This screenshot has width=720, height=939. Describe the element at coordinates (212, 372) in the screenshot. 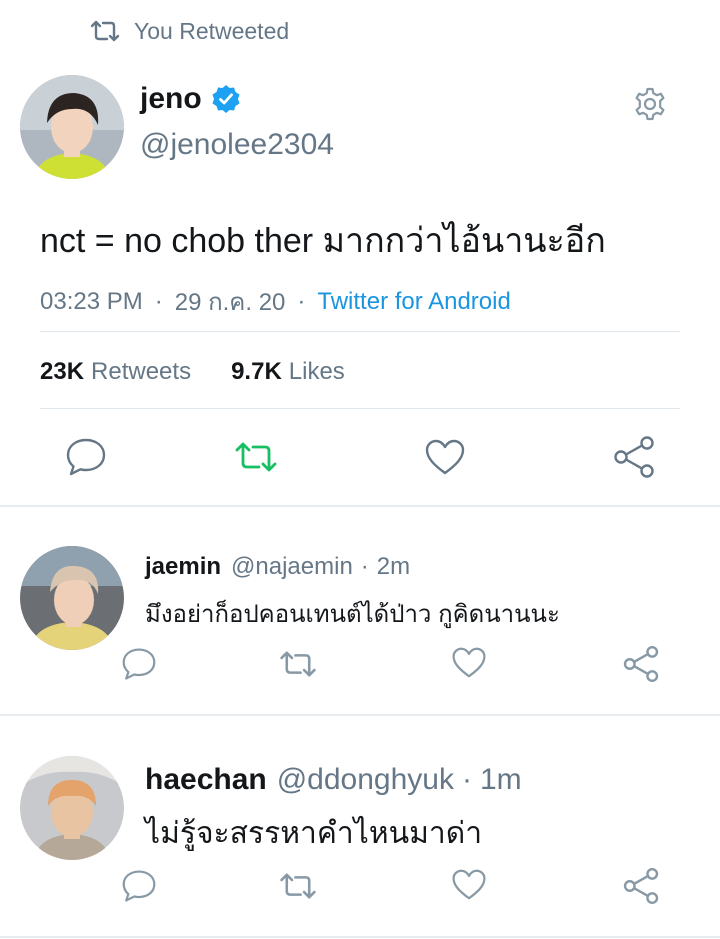

I see `tweet-stats: 23K Retweets 9.7K Likes` at that location.